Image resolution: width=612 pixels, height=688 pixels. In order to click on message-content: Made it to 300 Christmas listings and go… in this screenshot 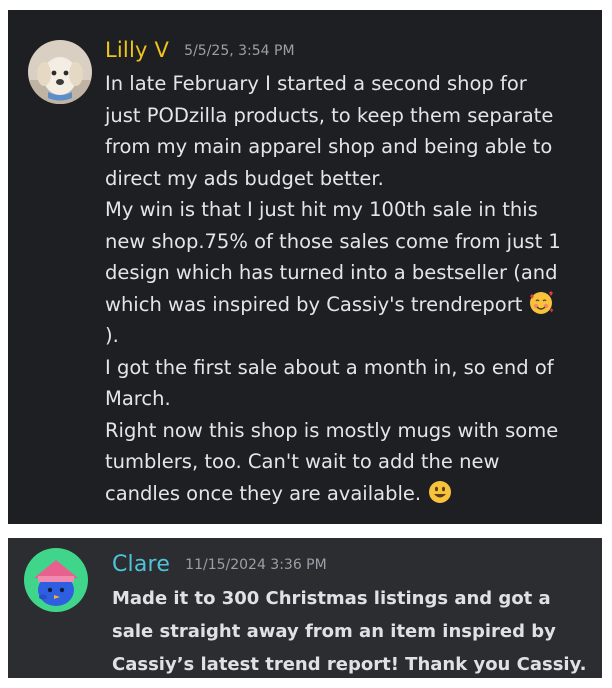, I will do `click(349, 631)`.